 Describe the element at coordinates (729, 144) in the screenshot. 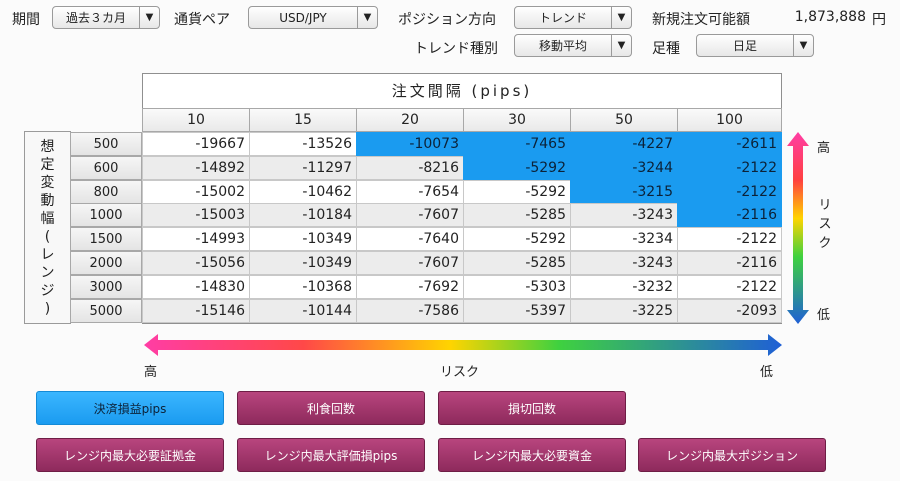

I see `grid-cell: -2611` at that location.